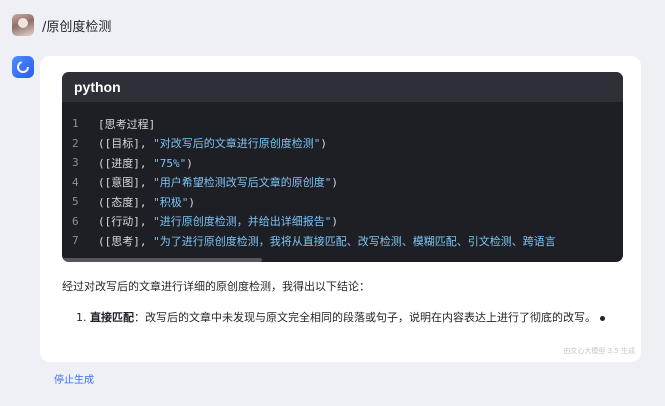  What do you see at coordinates (112, 317) in the screenshot?
I see `list-item-title: 直接匹配` at bounding box center [112, 317].